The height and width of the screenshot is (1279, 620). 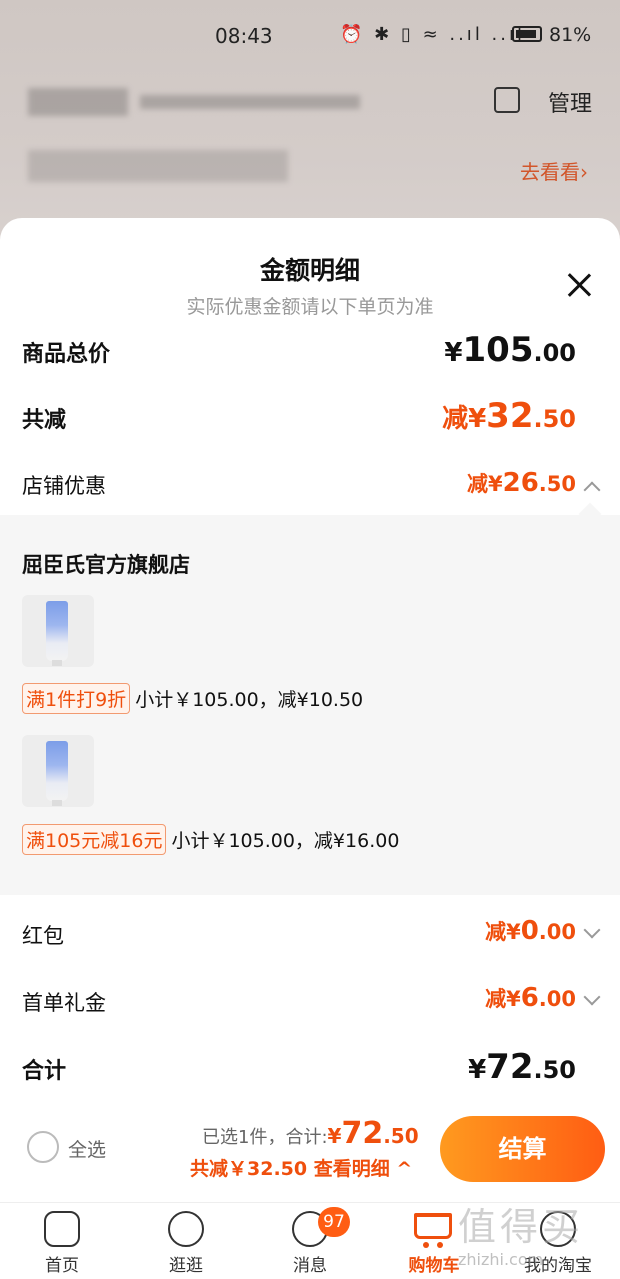 What do you see at coordinates (44, 1071) in the screenshot?
I see `grand-total-label: 合计` at bounding box center [44, 1071].